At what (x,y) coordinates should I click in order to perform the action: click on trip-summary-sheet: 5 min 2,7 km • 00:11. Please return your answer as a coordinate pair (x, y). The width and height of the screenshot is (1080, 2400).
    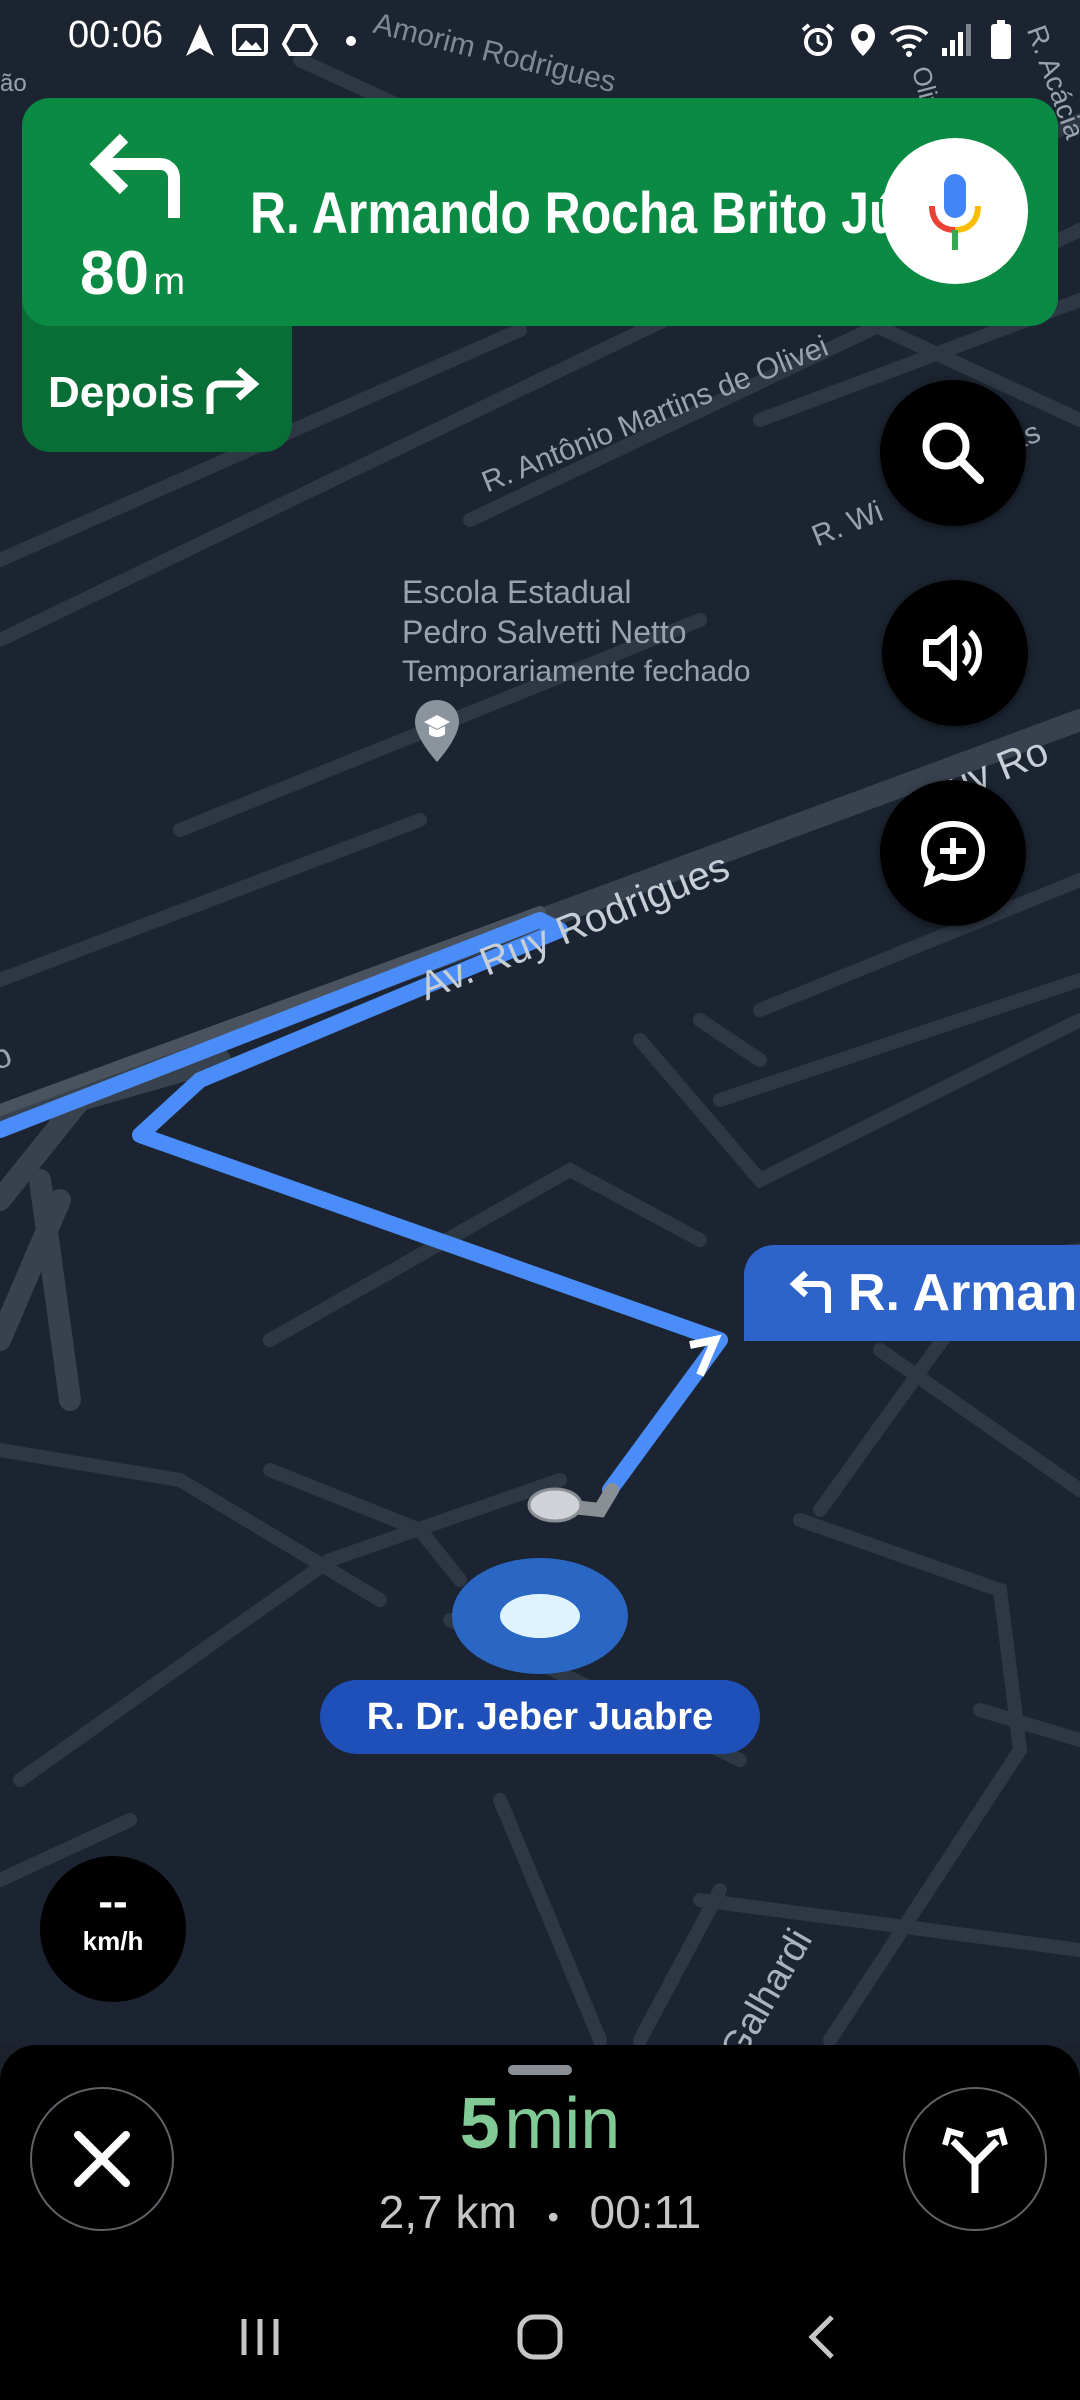
    Looking at the image, I should click on (540, 2160).